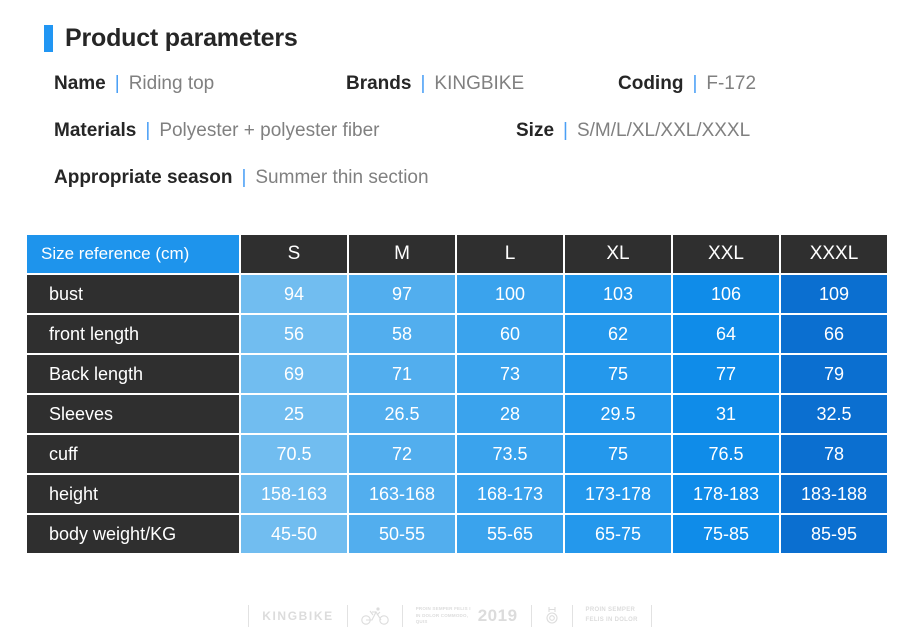 The width and height of the screenshot is (900, 635). I want to click on cell-value: 78, so click(834, 454).